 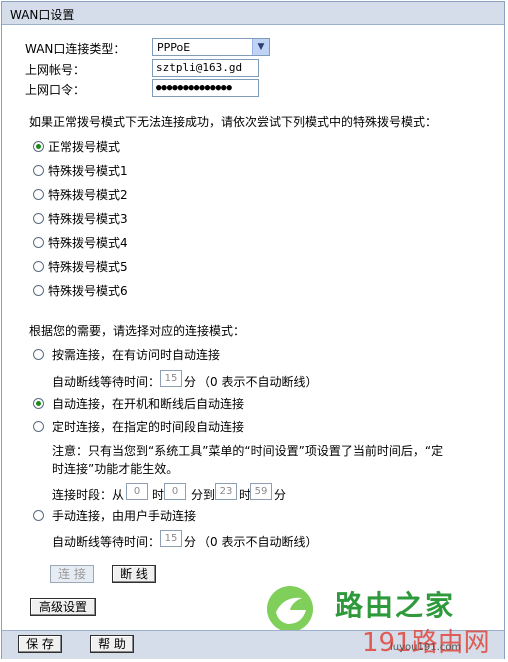 I want to click on connect-button: 连 接, so click(x=72, y=574).